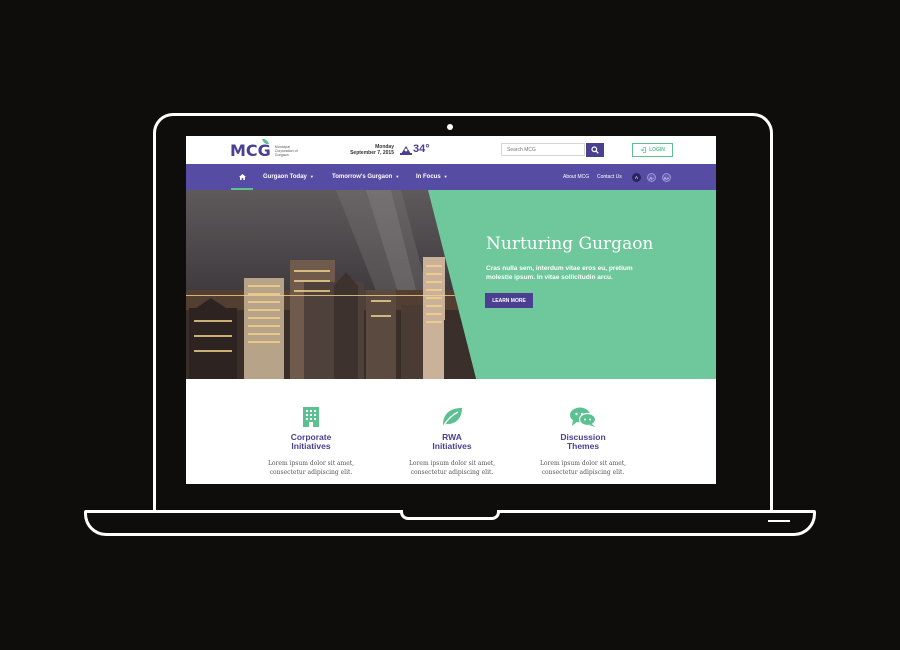  I want to click on login-label: LOGIN, so click(657, 150).